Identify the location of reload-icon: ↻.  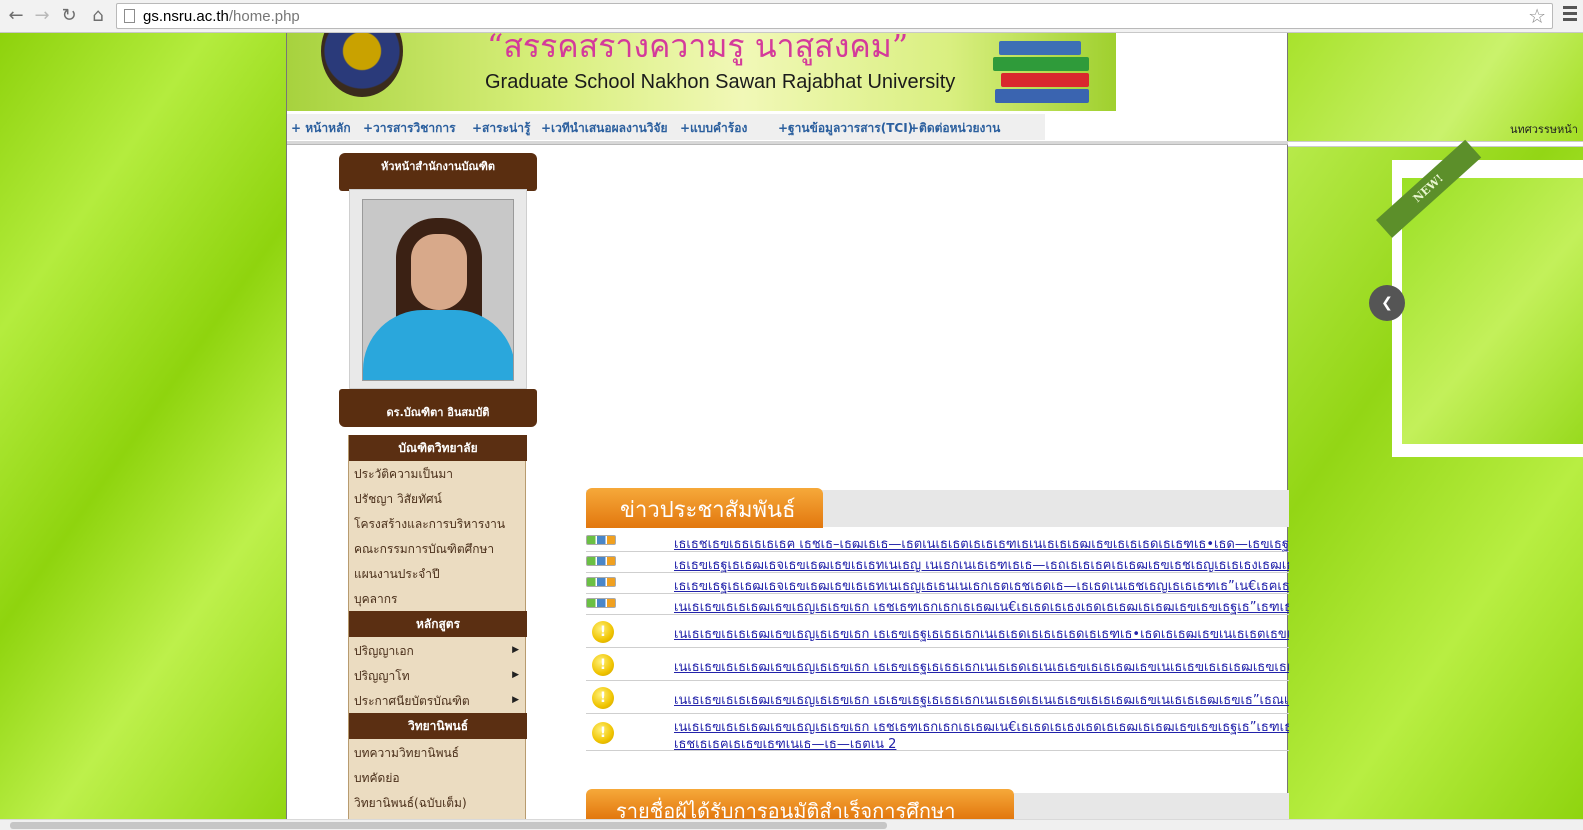
(69, 16).